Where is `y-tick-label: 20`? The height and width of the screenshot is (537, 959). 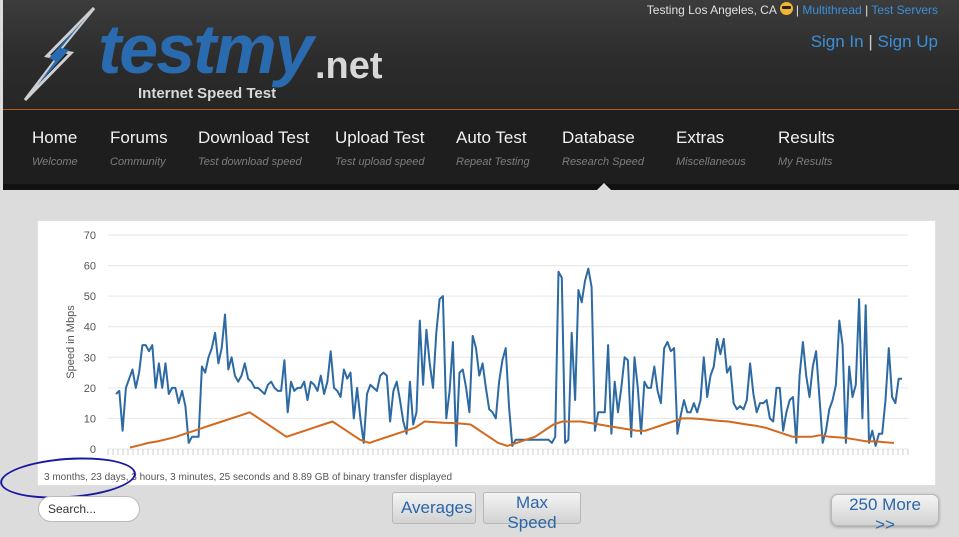
y-tick-label: 20 is located at coordinates (90, 389).